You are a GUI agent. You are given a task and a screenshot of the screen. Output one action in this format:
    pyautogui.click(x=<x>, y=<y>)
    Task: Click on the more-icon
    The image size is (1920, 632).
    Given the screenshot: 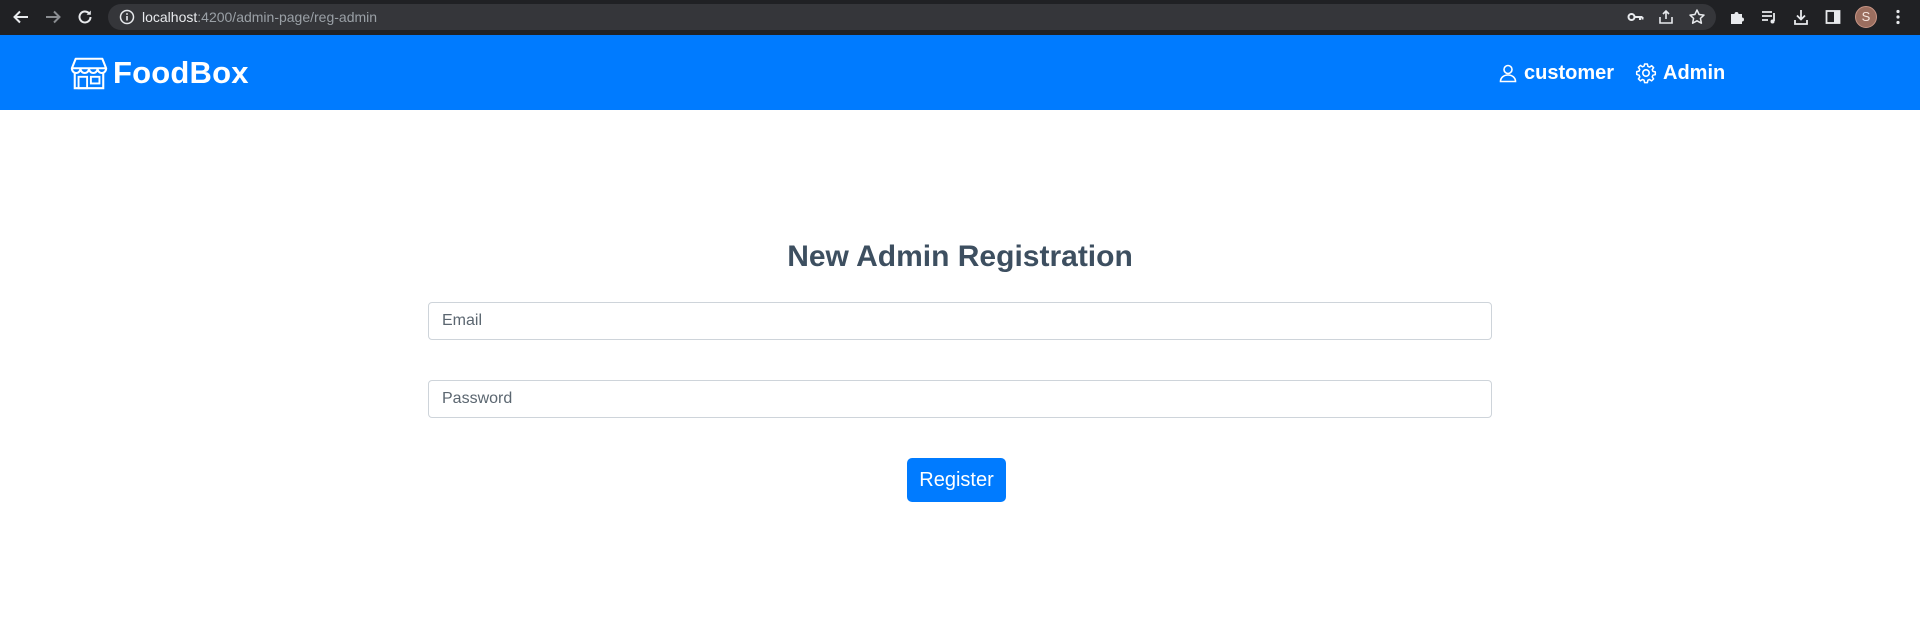 What is the action you would take?
    pyautogui.click(x=1898, y=17)
    